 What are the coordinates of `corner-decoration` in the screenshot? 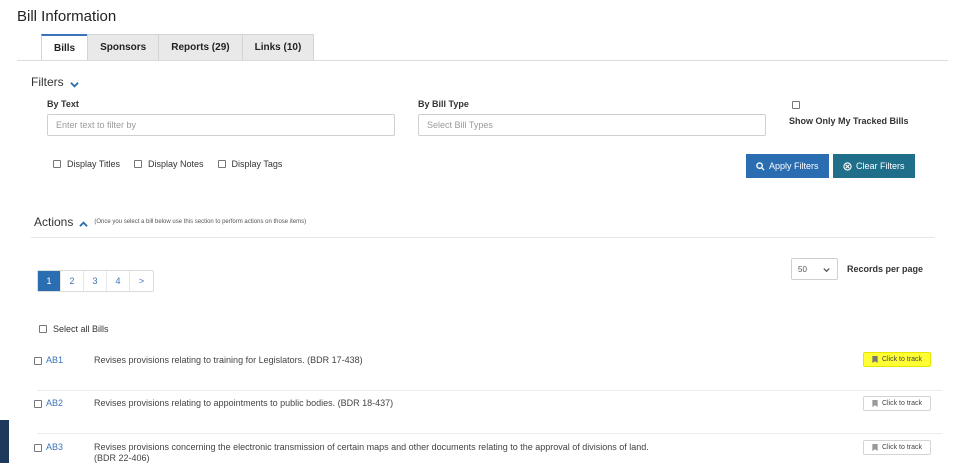 It's located at (4, 441).